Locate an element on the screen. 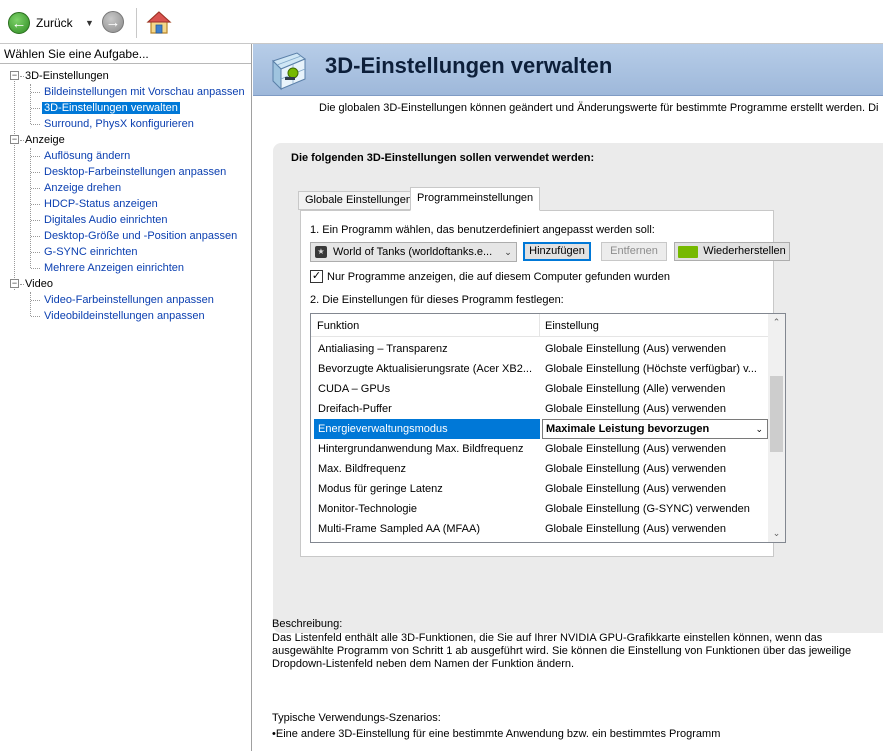 The width and height of the screenshot is (883, 751). tab-global-settings: Globale Einstellungen is located at coordinates (359, 200).